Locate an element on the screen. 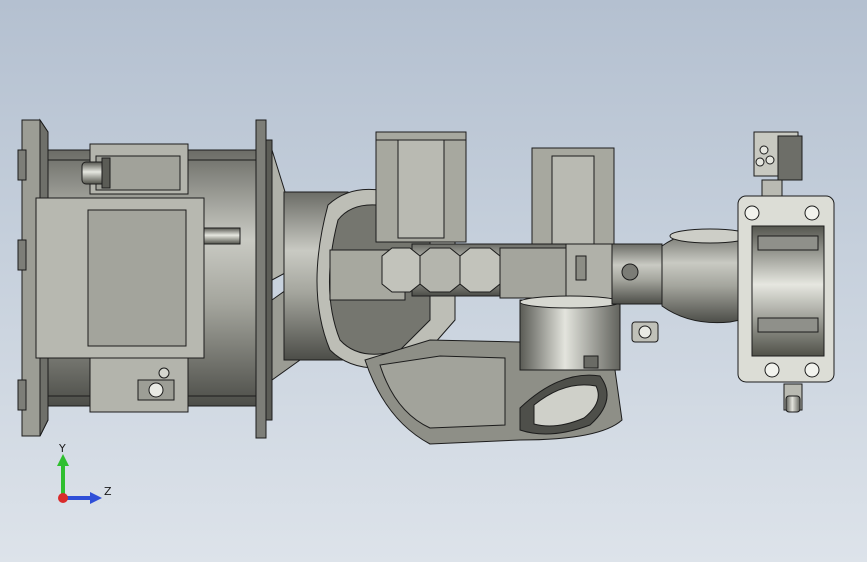 The width and height of the screenshot is (867, 562). triad-graphic is located at coordinates (79, 479).